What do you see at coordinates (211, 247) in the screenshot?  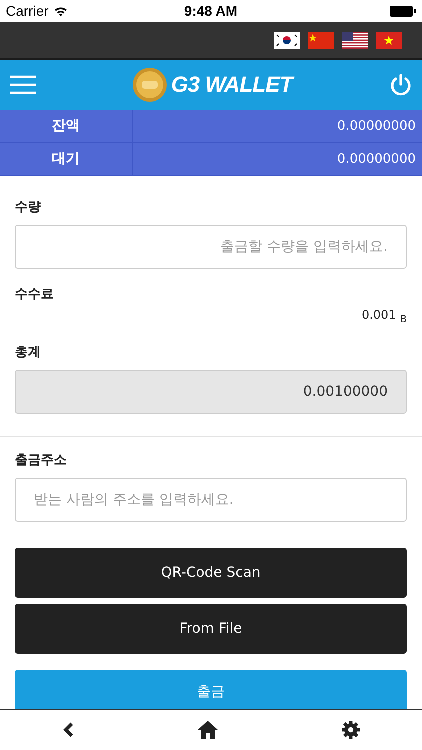 I see `amount-field: 출금할 수량을 입력하세요.` at bounding box center [211, 247].